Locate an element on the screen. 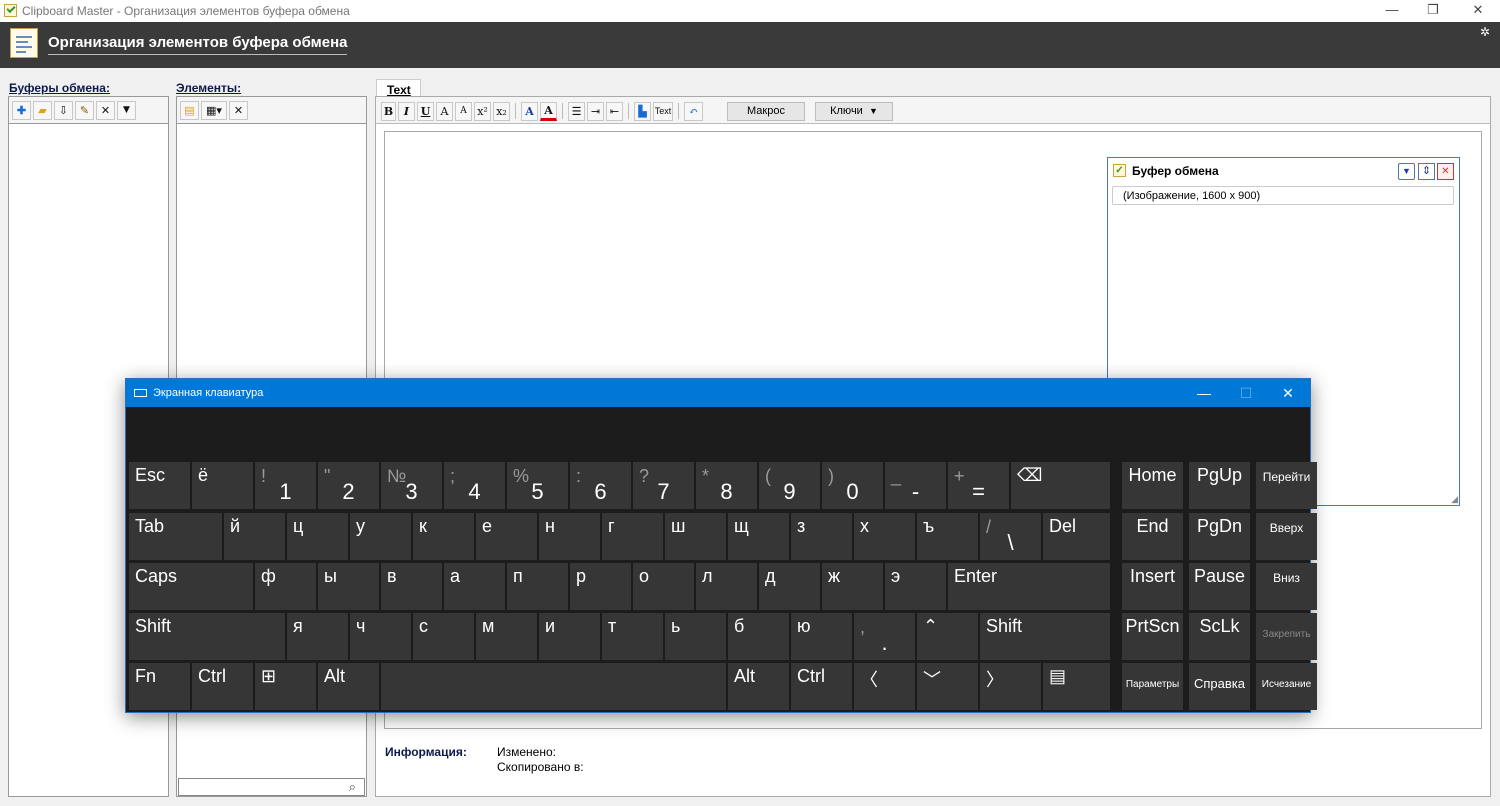 This screenshot has width=1500, height=806. key-space is located at coordinates (553, 686).